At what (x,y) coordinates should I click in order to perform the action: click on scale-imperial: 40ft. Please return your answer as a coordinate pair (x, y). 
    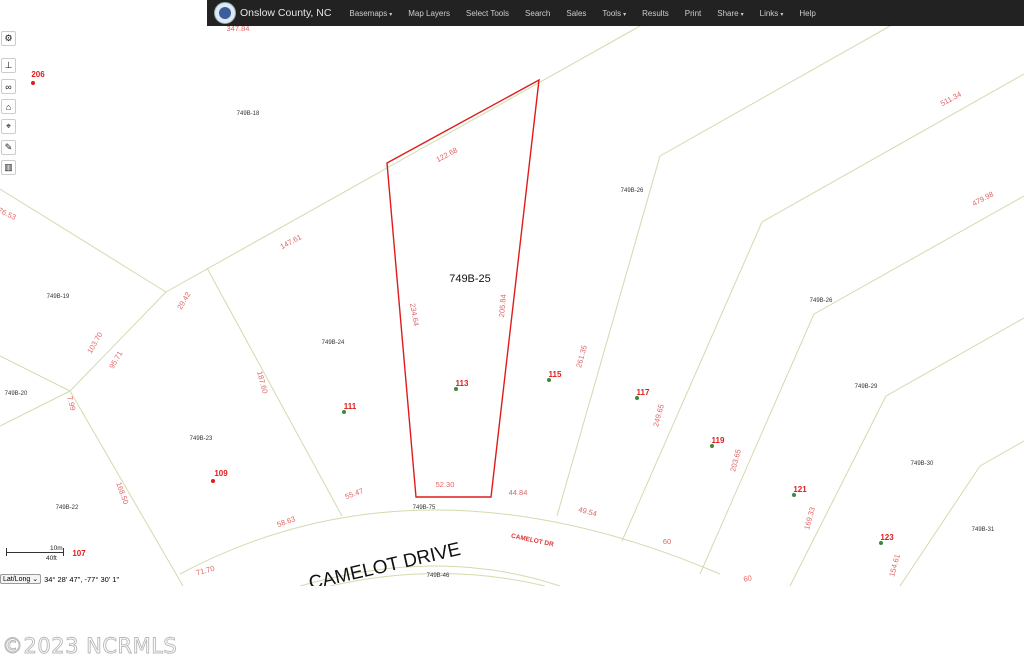
    Looking at the image, I should click on (51, 558).